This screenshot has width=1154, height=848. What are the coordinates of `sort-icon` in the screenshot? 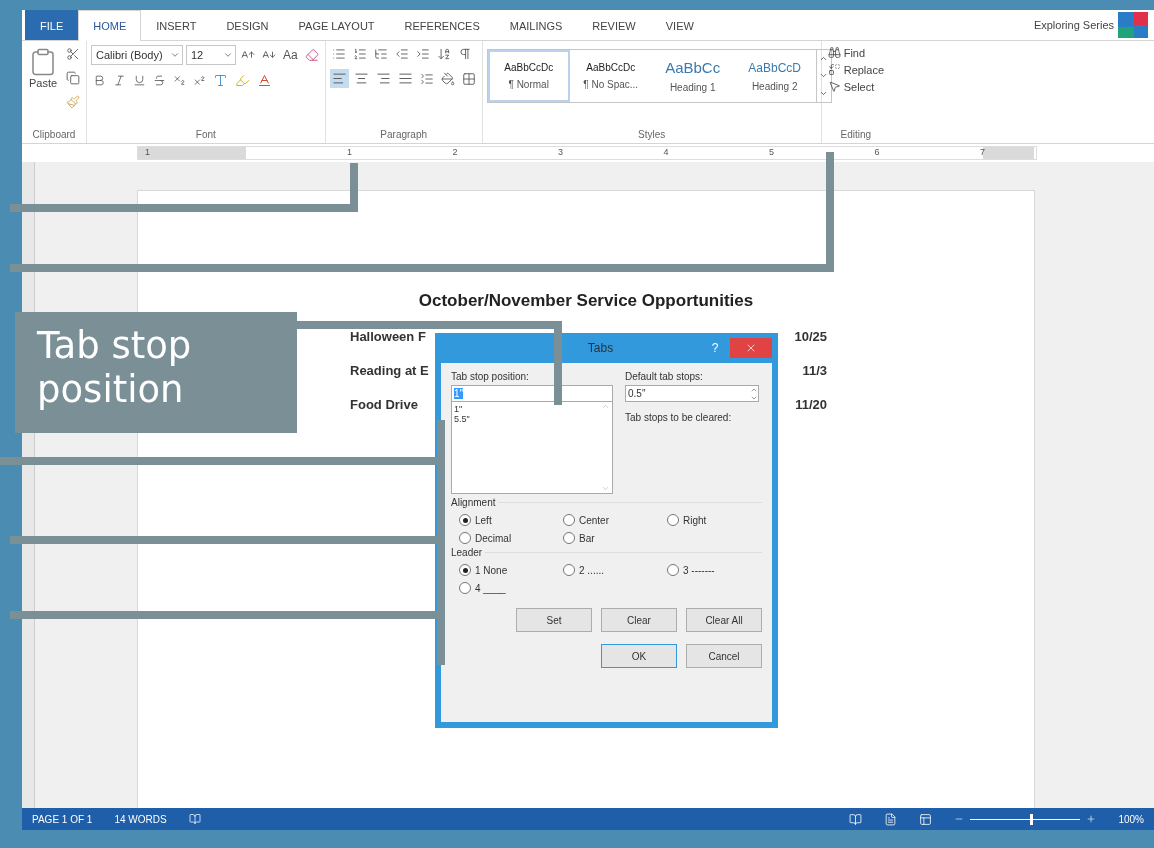 It's located at (443, 54).